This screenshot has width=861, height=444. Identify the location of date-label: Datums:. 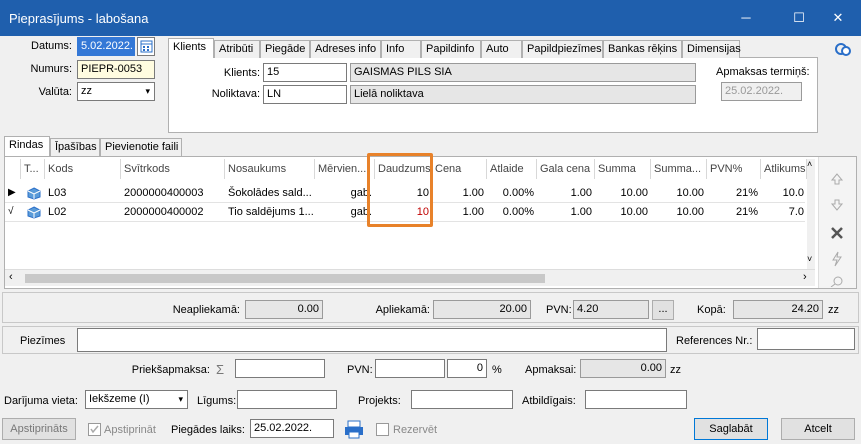
(51, 46).